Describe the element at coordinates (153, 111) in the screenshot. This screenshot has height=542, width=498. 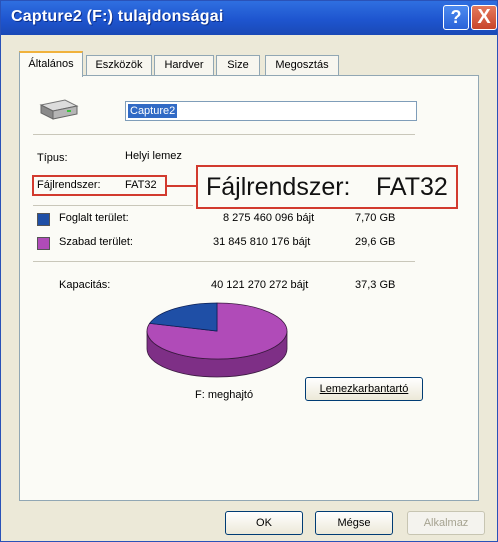
I see `drive-name-value: Capture2` at that location.